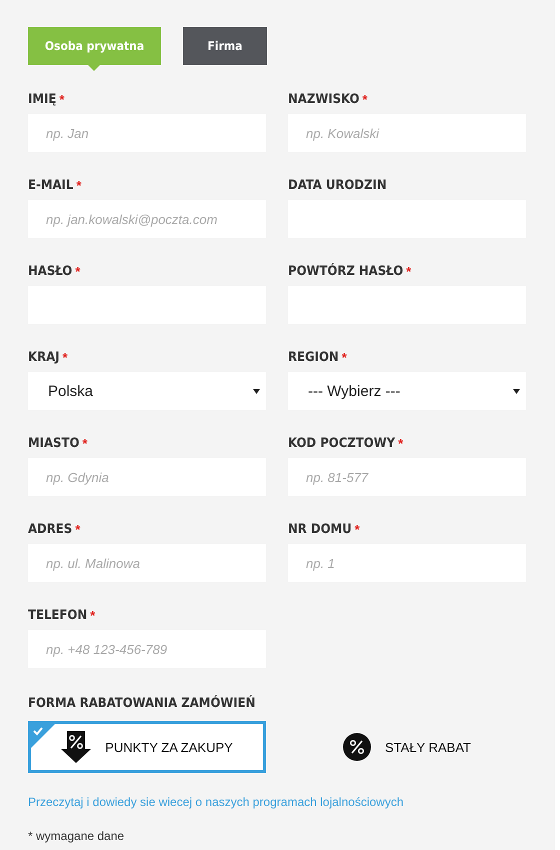  What do you see at coordinates (94, 68) in the screenshot?
I see `tab-pointer-icon` at bounding box center [94, 68].